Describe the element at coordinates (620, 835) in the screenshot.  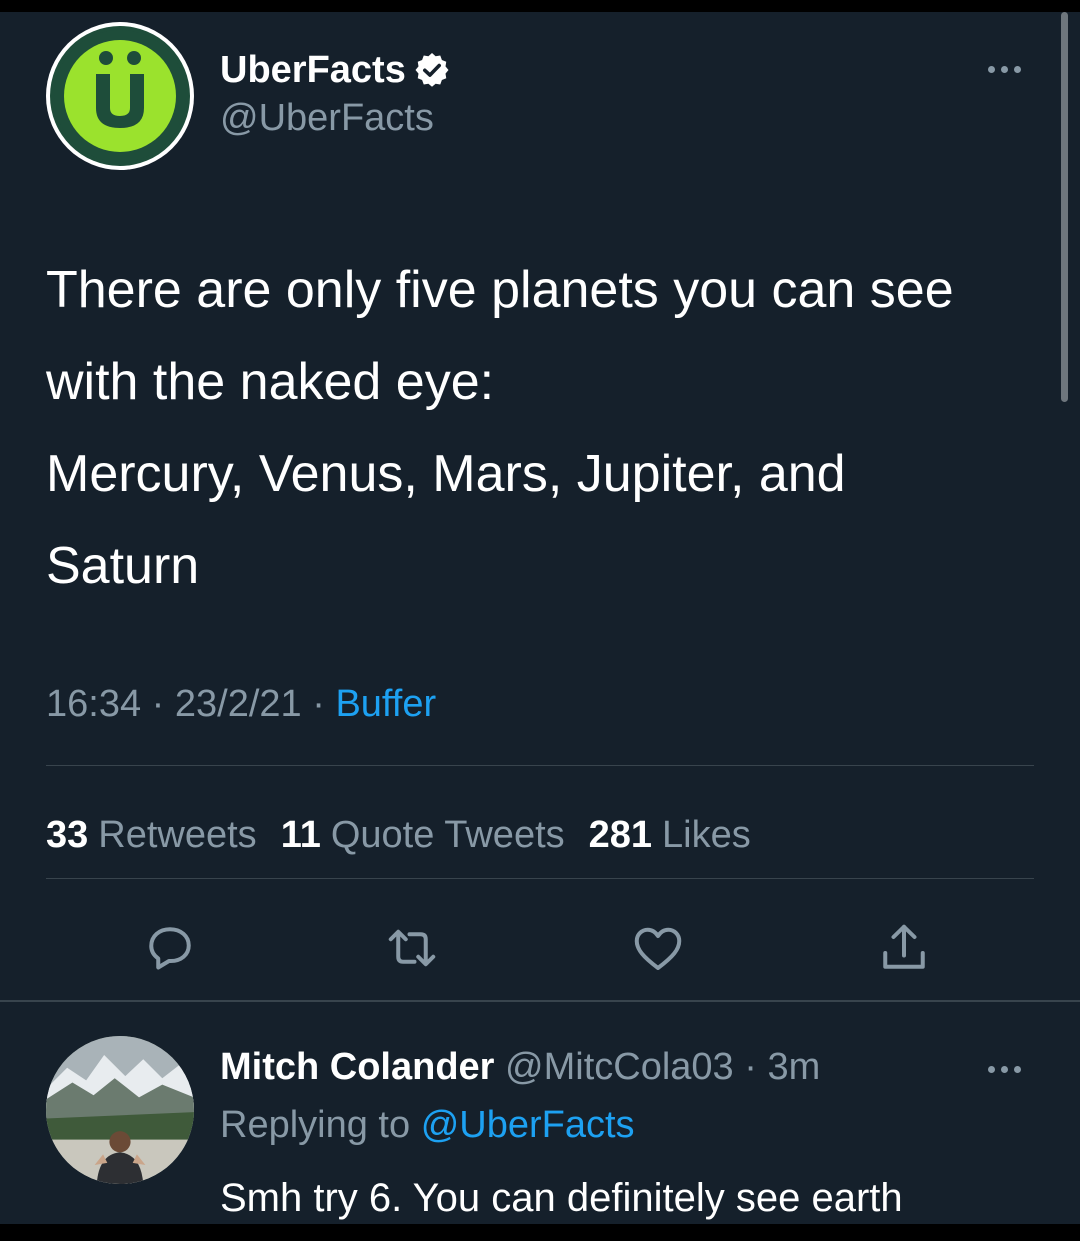
I see `likes-count: 281` at that location.